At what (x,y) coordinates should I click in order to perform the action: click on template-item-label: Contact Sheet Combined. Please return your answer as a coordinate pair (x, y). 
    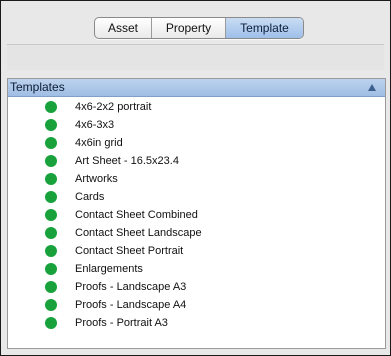
    Looking at the image, I should click on (136, 215).